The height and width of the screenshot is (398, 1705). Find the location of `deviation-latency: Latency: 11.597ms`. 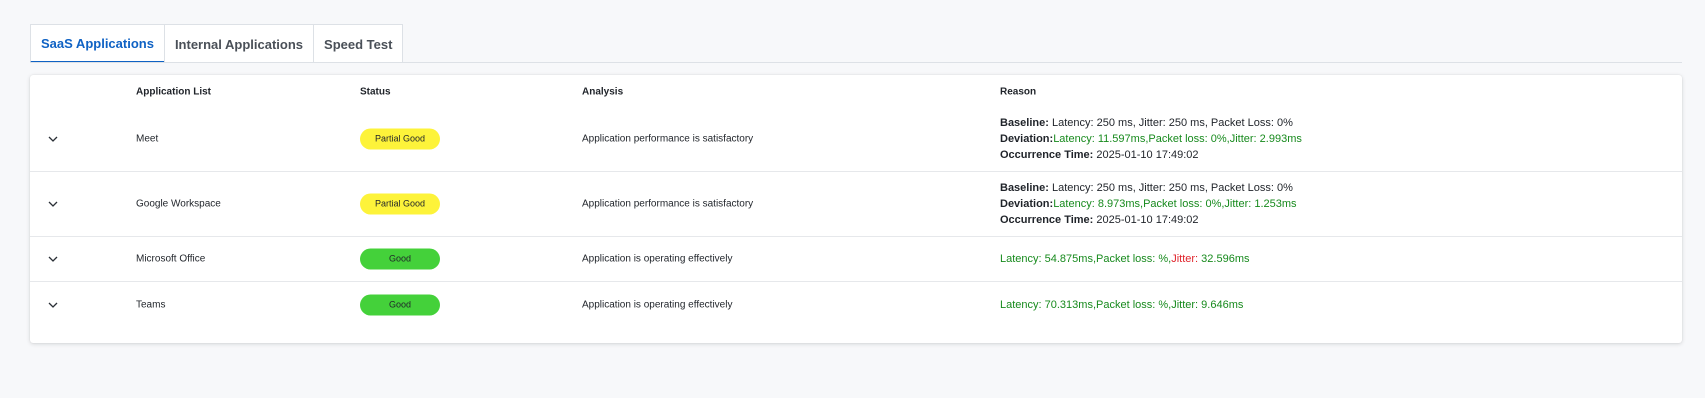

deviation-latency: Latency: 11.597ms is located at coordinates (1099, 139).